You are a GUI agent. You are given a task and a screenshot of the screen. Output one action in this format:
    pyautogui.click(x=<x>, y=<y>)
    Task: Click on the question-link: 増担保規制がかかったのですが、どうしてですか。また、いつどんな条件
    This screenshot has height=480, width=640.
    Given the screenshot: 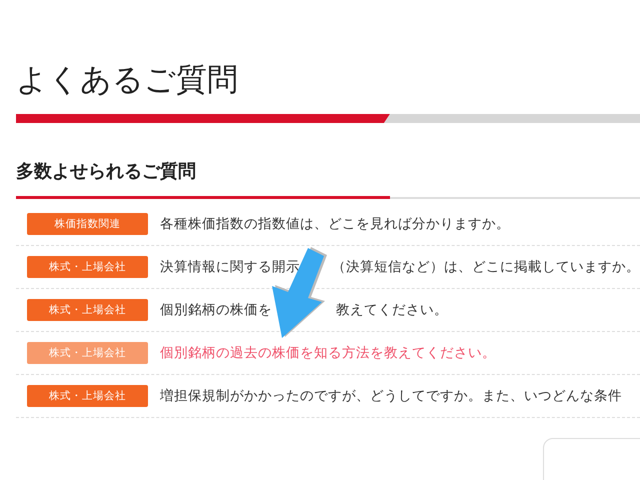 What is the action you would take?
    pyautogui.click(x=391, y=396)
    